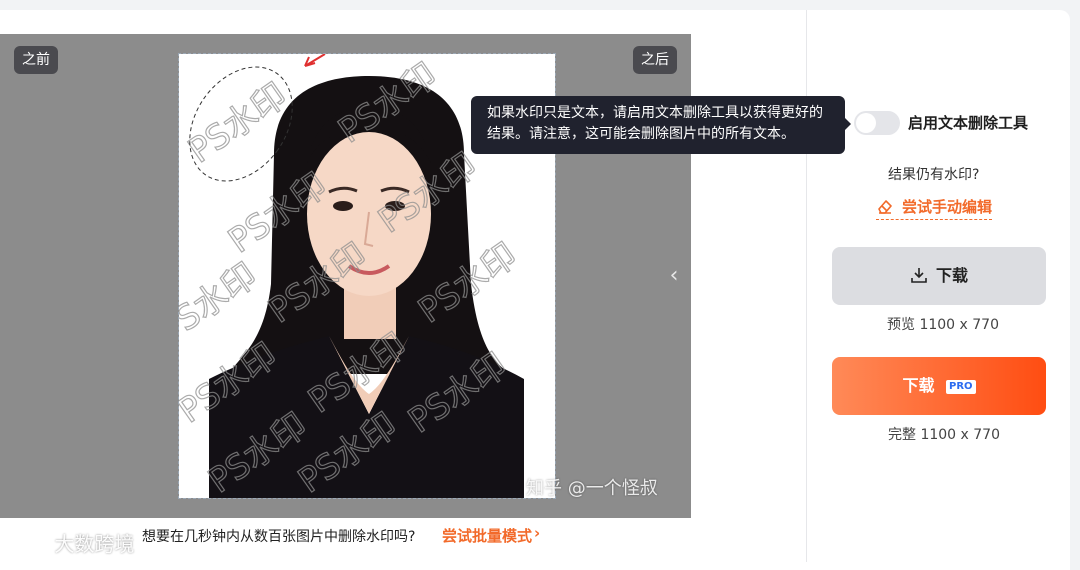  Describe the element at coordinates (934, 175) in the screenshot. I see `still-watermark-text: 结果仍有水印?` at that location.